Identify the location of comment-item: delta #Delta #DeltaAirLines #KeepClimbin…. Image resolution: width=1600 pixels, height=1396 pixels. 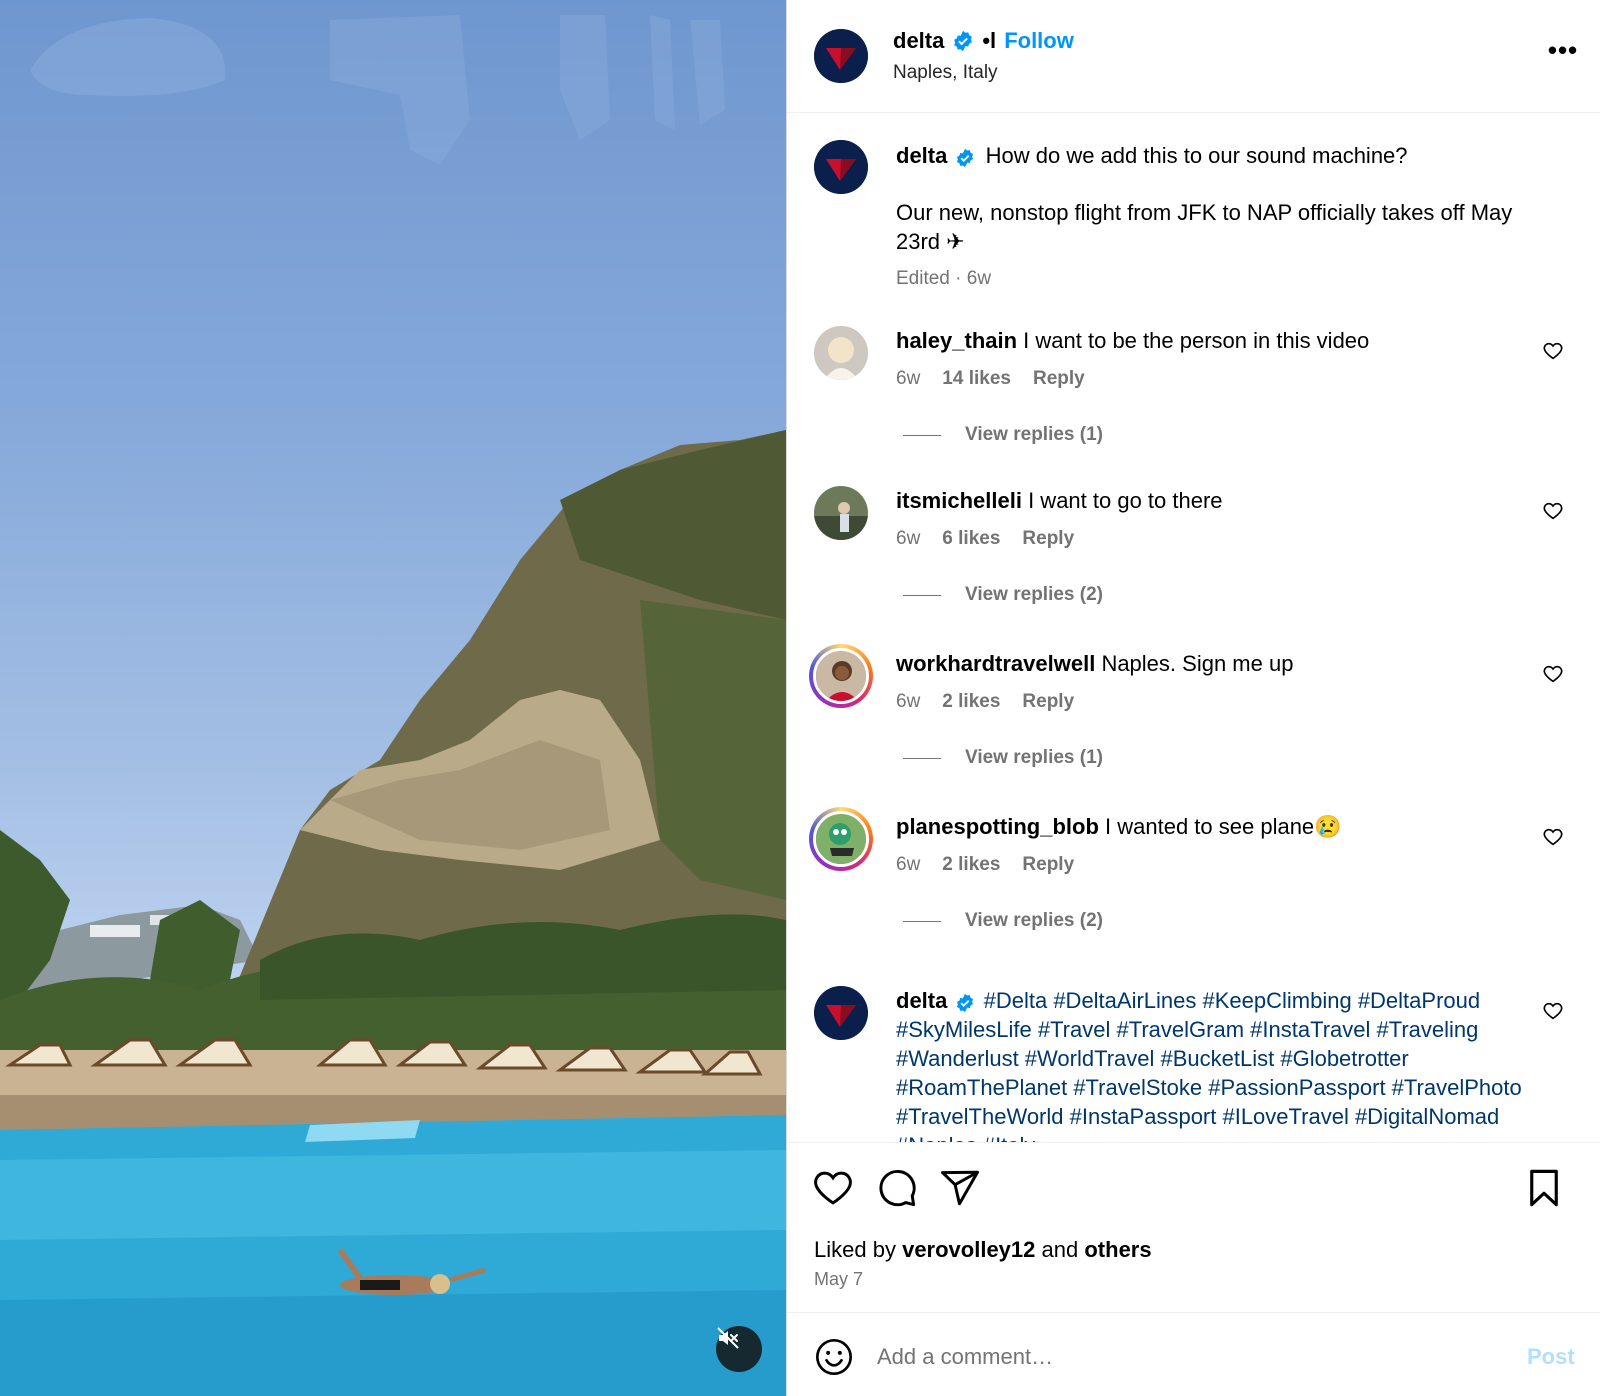
(1193, 1064).